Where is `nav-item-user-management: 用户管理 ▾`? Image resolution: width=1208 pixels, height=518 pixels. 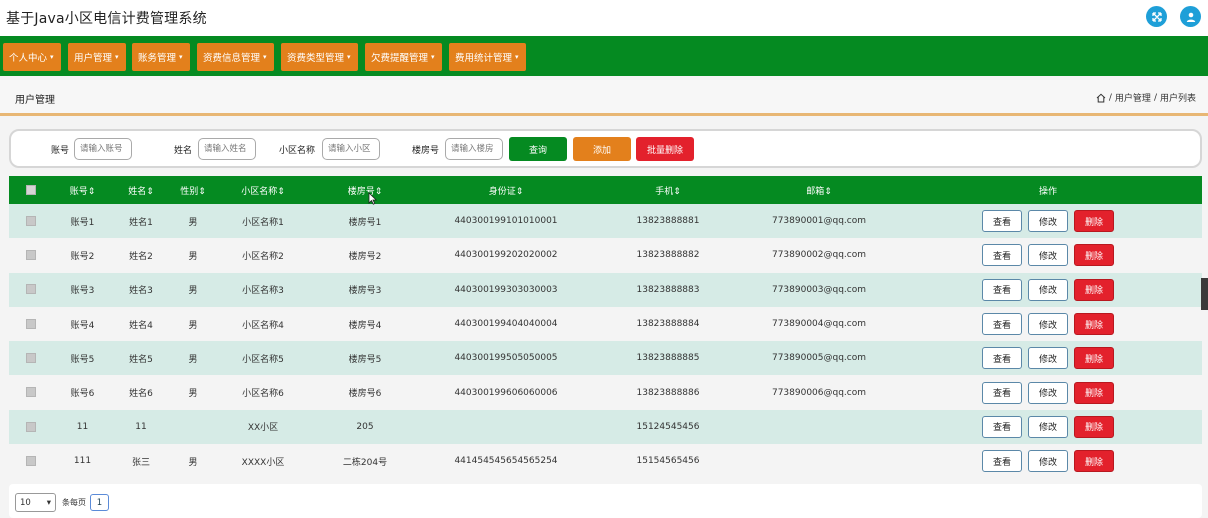
nav-item-user-management: 用户管理 ▾ is located at coordinates (97, 57).